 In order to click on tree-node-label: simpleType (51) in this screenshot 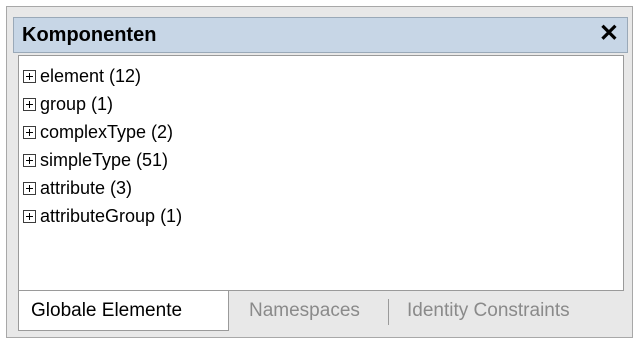, I will do `click(104, 159)`.